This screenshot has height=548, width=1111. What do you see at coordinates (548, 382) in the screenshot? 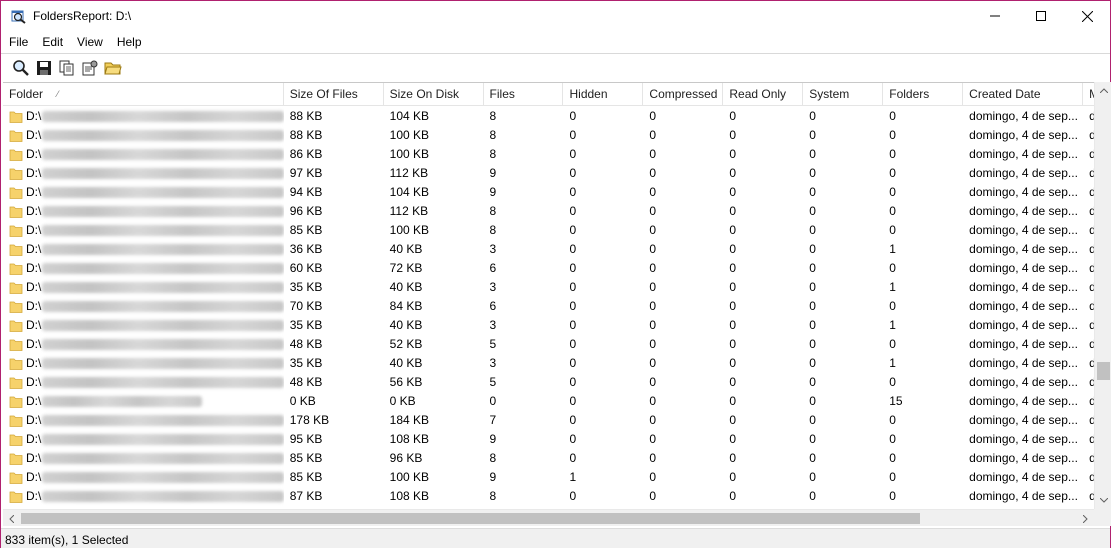
I see `table-row: D:\ 48 KB 56 KB 5 0 0 0 0 0 domingo, 4 de sep... d` at bounding box center [548, 382].